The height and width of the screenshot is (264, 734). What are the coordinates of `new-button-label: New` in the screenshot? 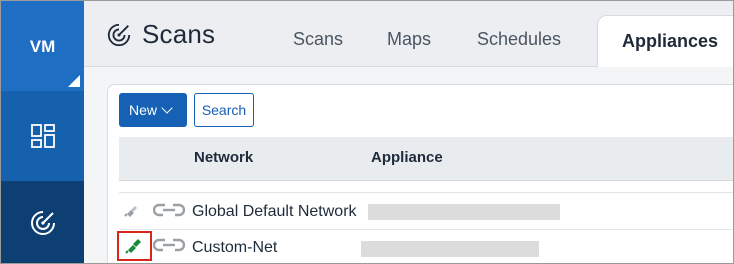 It's located at (143, 110).